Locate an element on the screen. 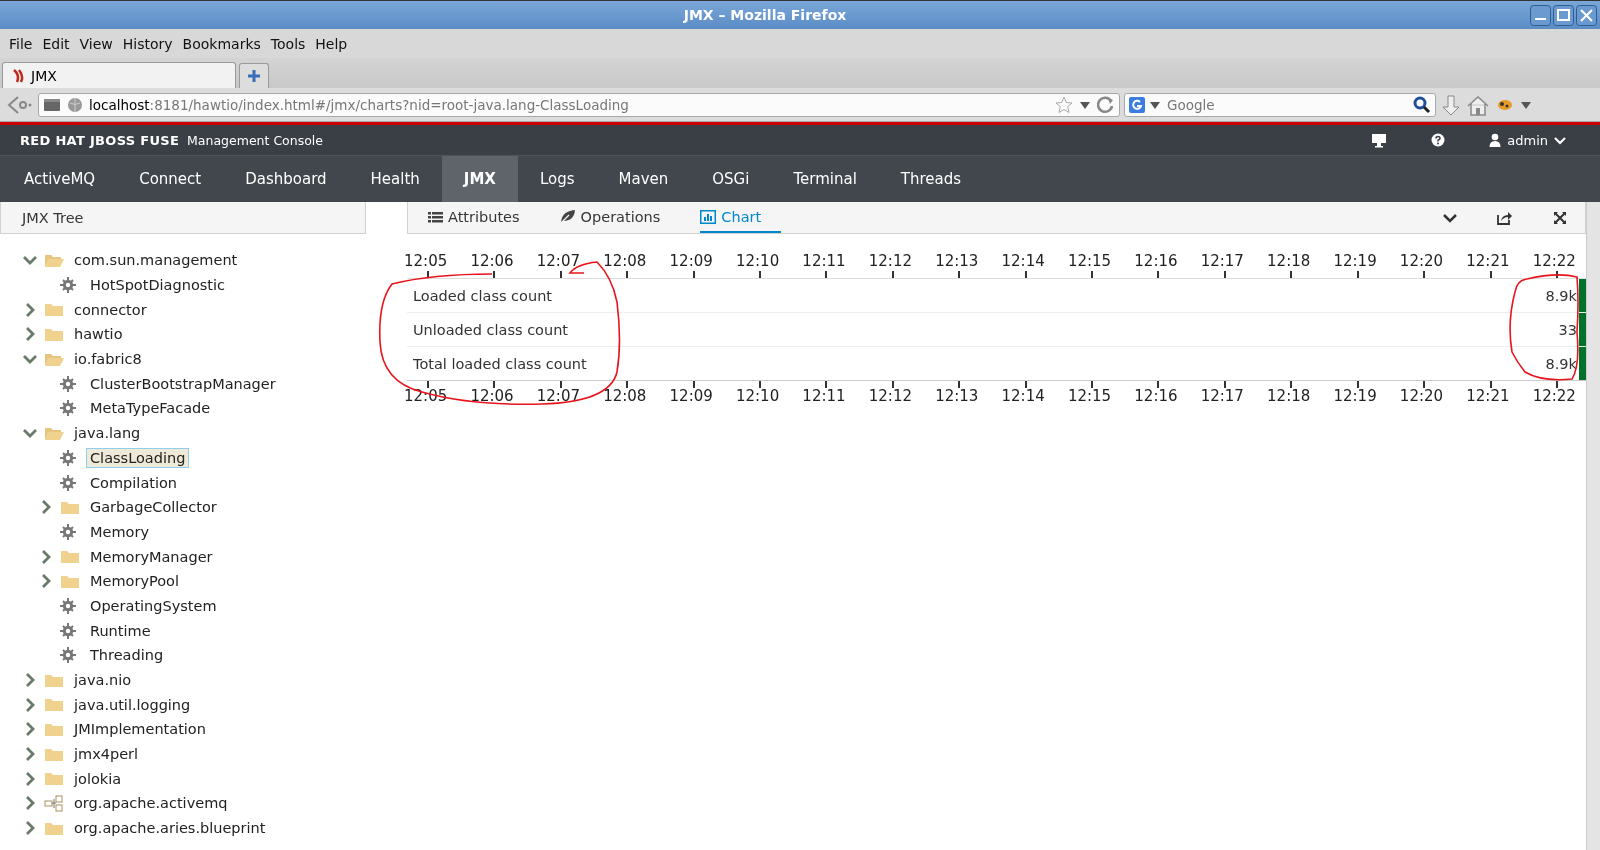 This screenshot has height=850, width=1600. nav-tab: Health is located at coordinates (395, 179).